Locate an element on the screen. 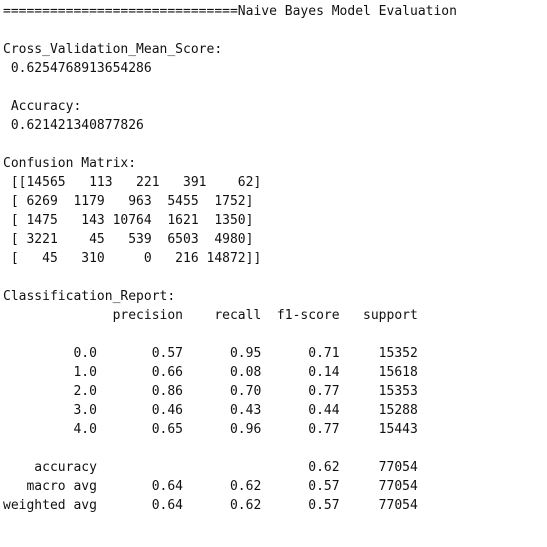 The image size is (547, 547). confusion-matrix-row: [ 6269 1179 963 5455 1752] is located at coordinates (128, 201).